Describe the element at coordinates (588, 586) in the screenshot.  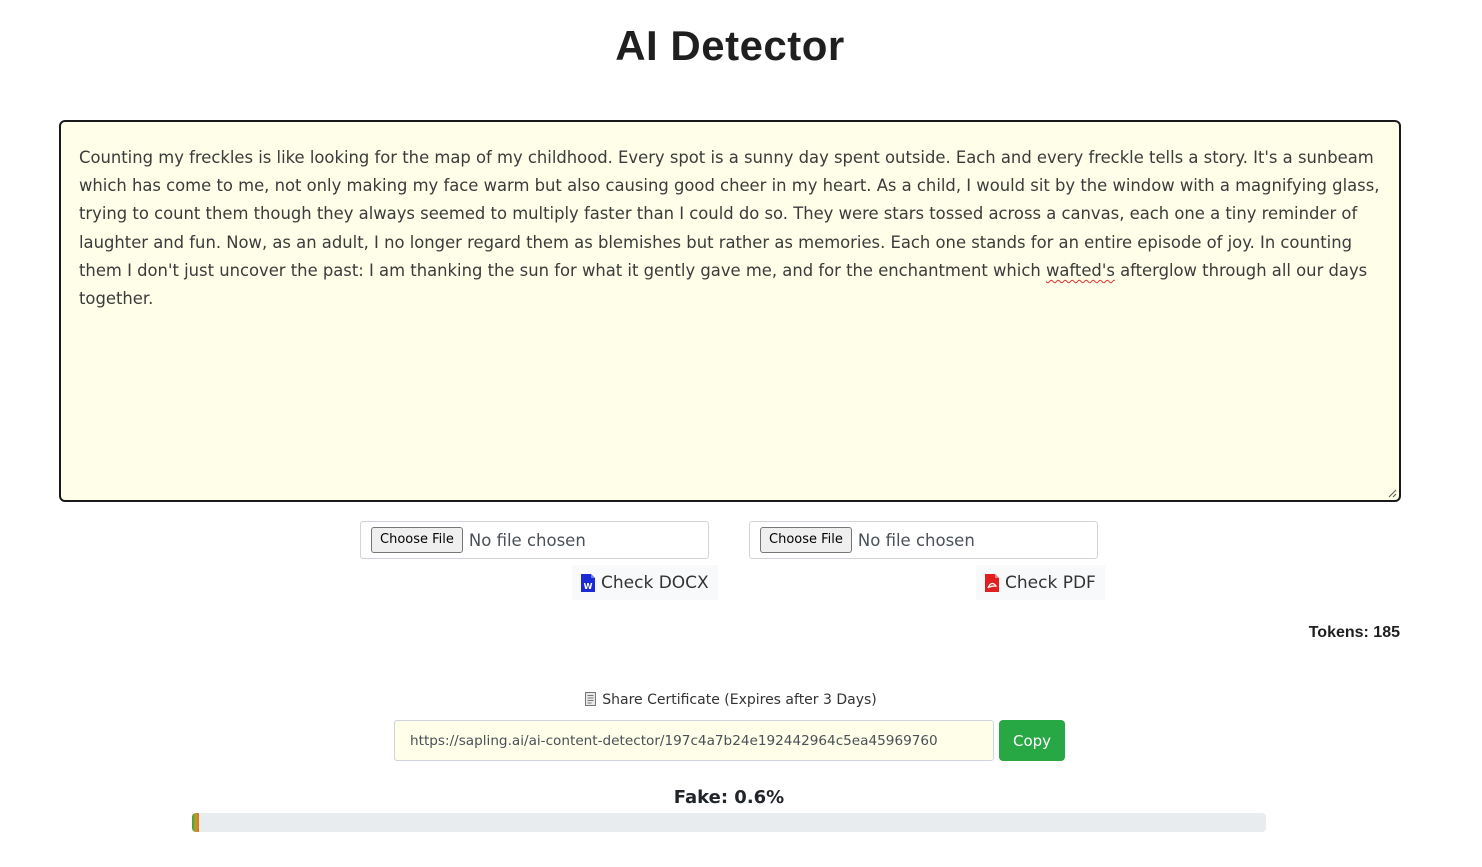
I see `svg-text: W` at that location.